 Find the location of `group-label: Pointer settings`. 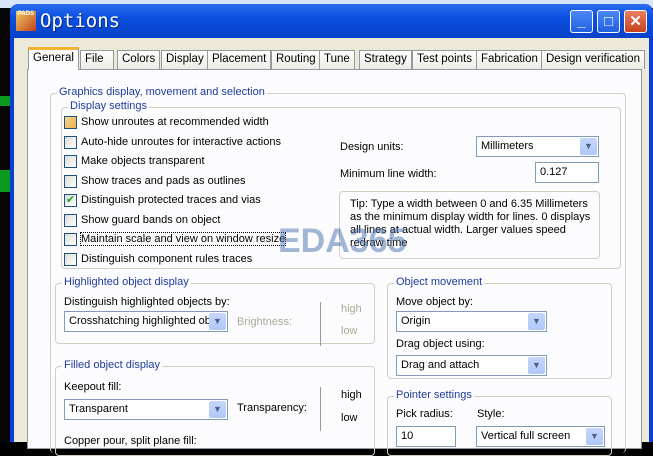

group-label: Pointer settings is located at coordinates (434, 395).